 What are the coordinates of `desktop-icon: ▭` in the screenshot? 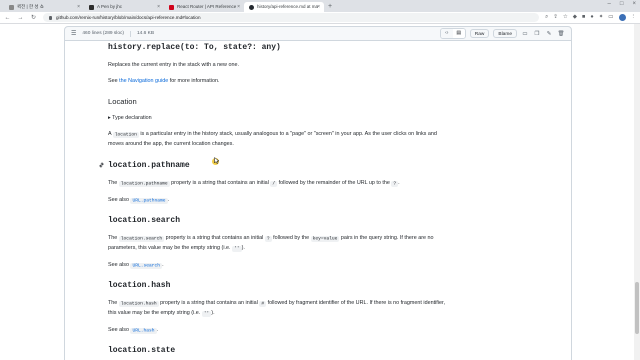 It's located at (525, 34).